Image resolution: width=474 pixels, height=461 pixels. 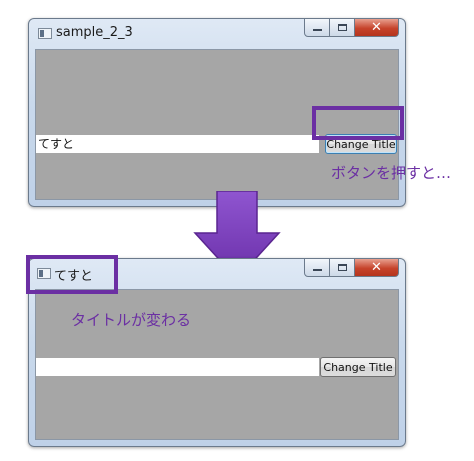 What do you see at coordinates (131, 320) in the screenshot?
I see `title-callout: タイトルが変わる` at bounding box center [131, 320].